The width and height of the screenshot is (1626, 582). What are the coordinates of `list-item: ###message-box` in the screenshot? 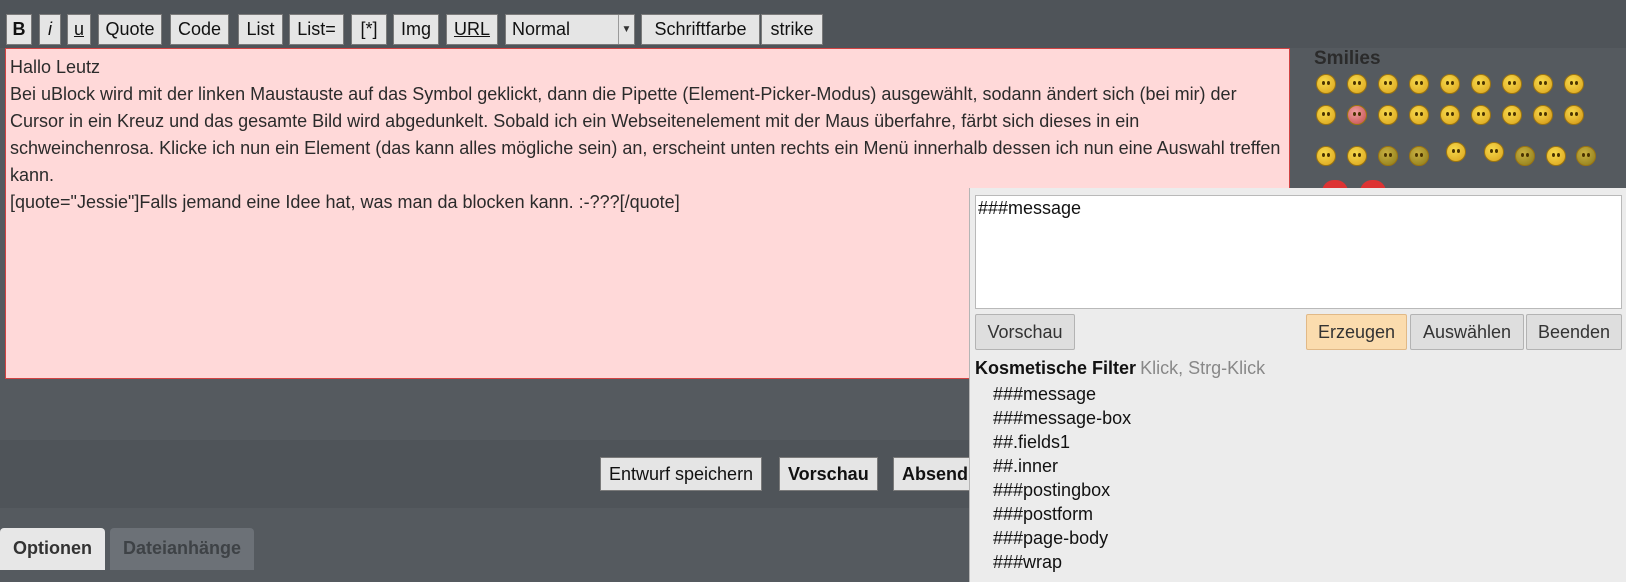 It's located at (1062, 418).